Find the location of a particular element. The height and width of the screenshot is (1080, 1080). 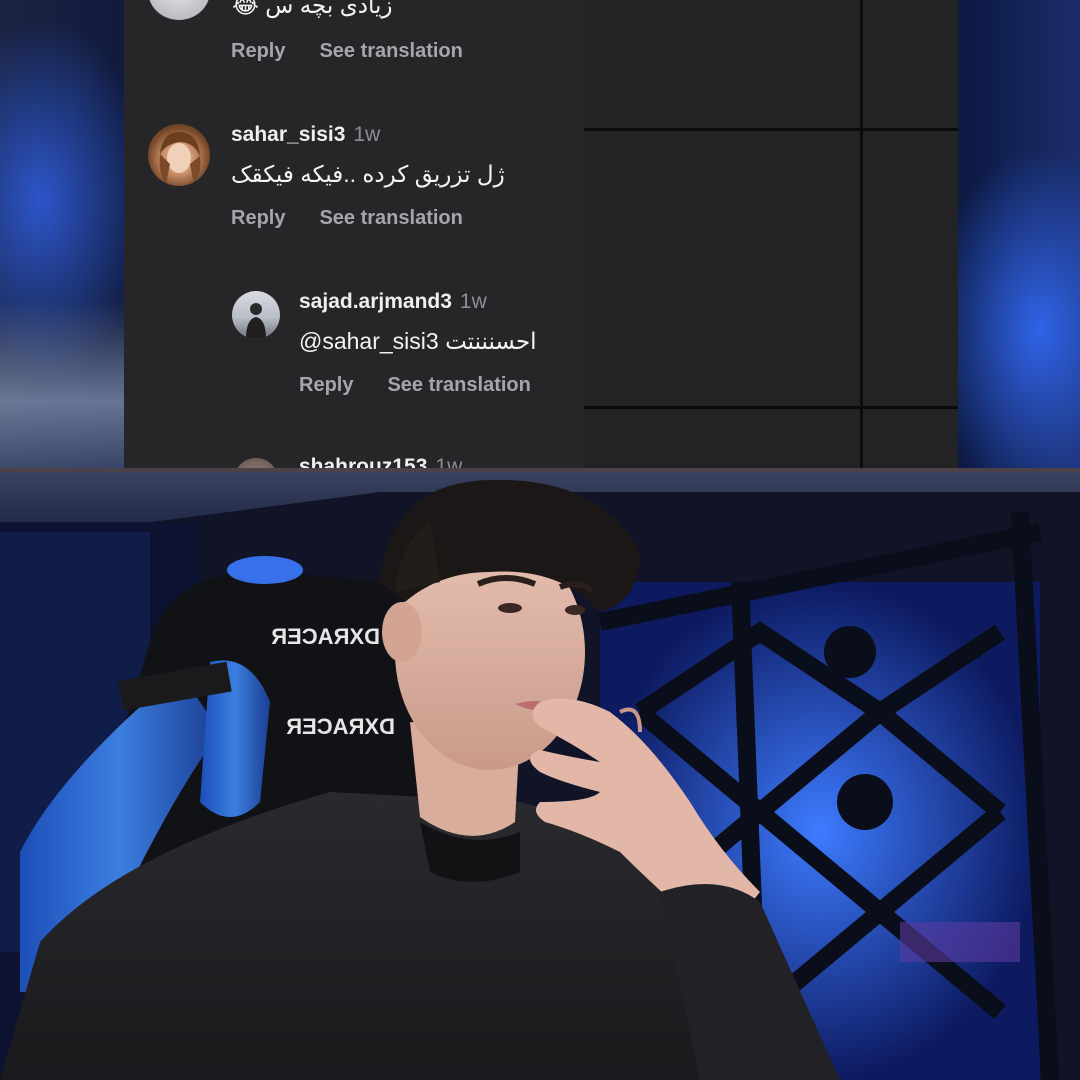

comment-username: sajad.arjmand3 1w is located at coordinates (393, 302).